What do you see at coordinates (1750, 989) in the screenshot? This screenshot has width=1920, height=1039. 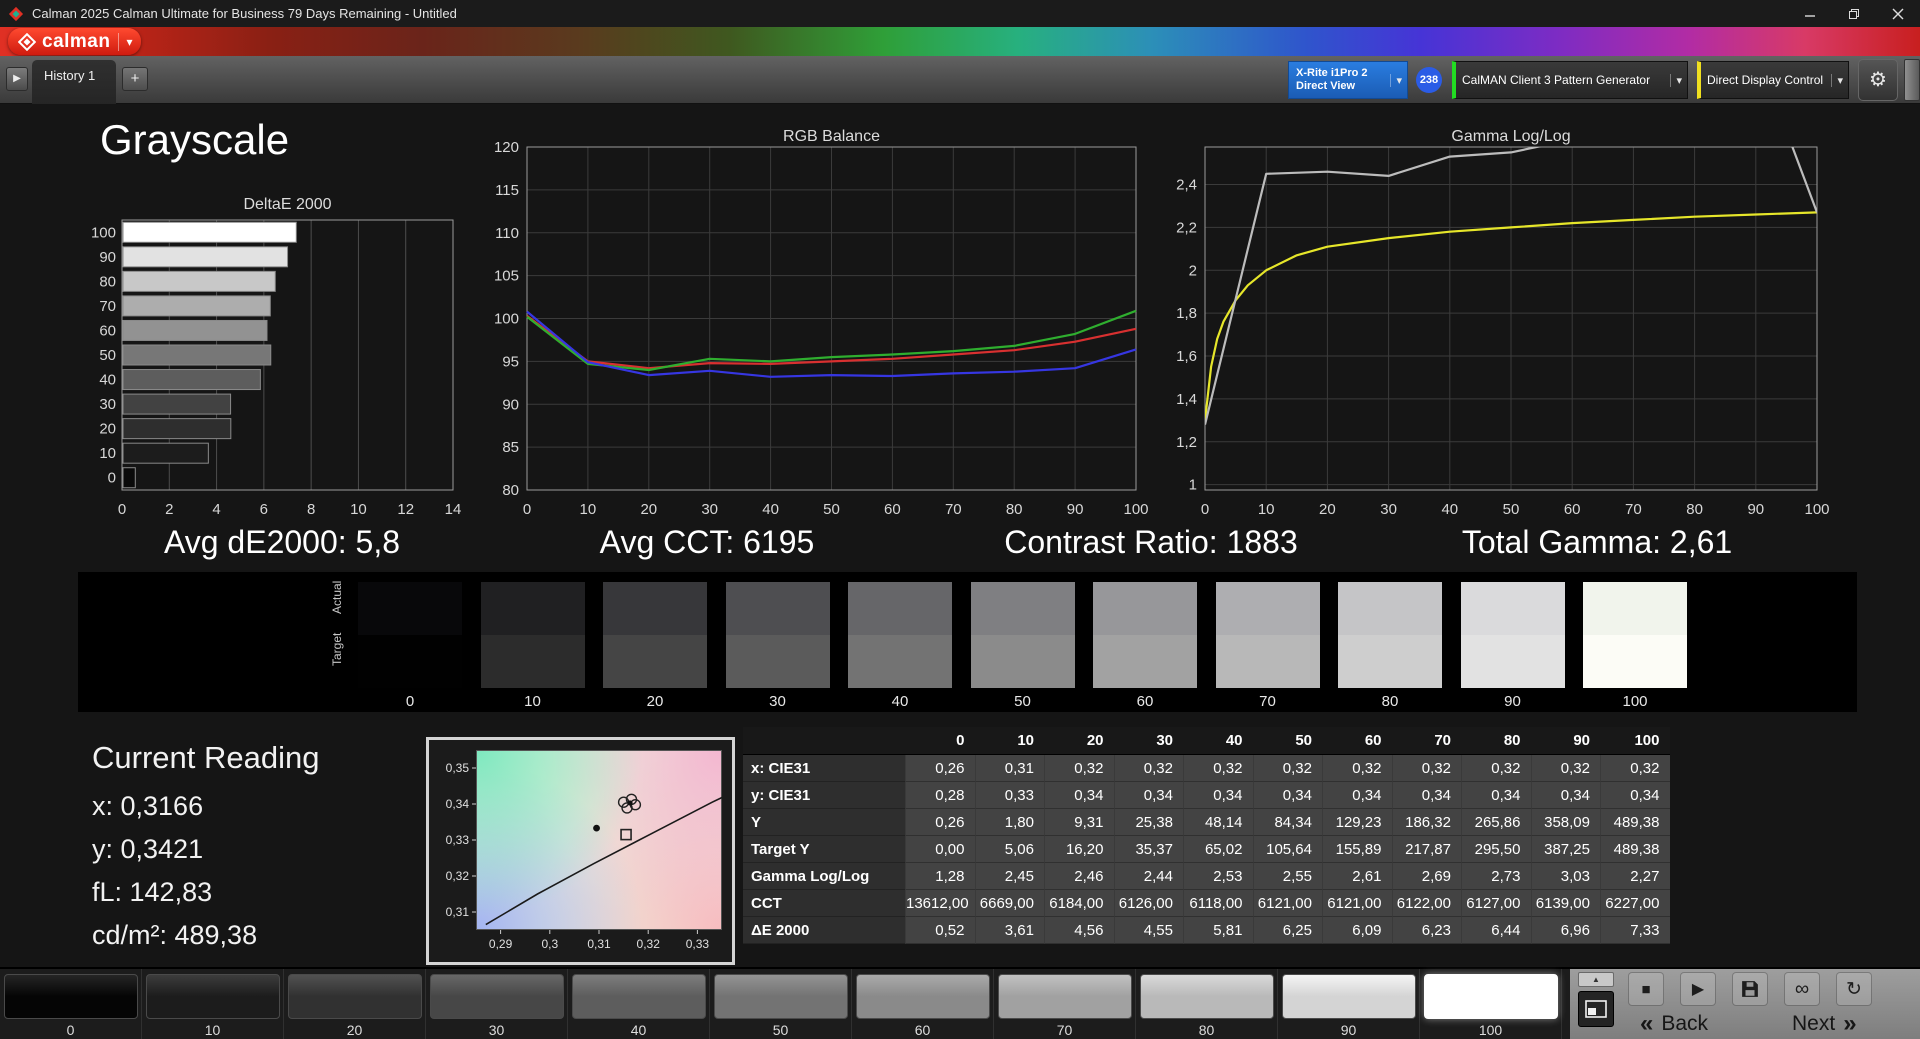 I see `save-button` at bounding box center [1750, 989].